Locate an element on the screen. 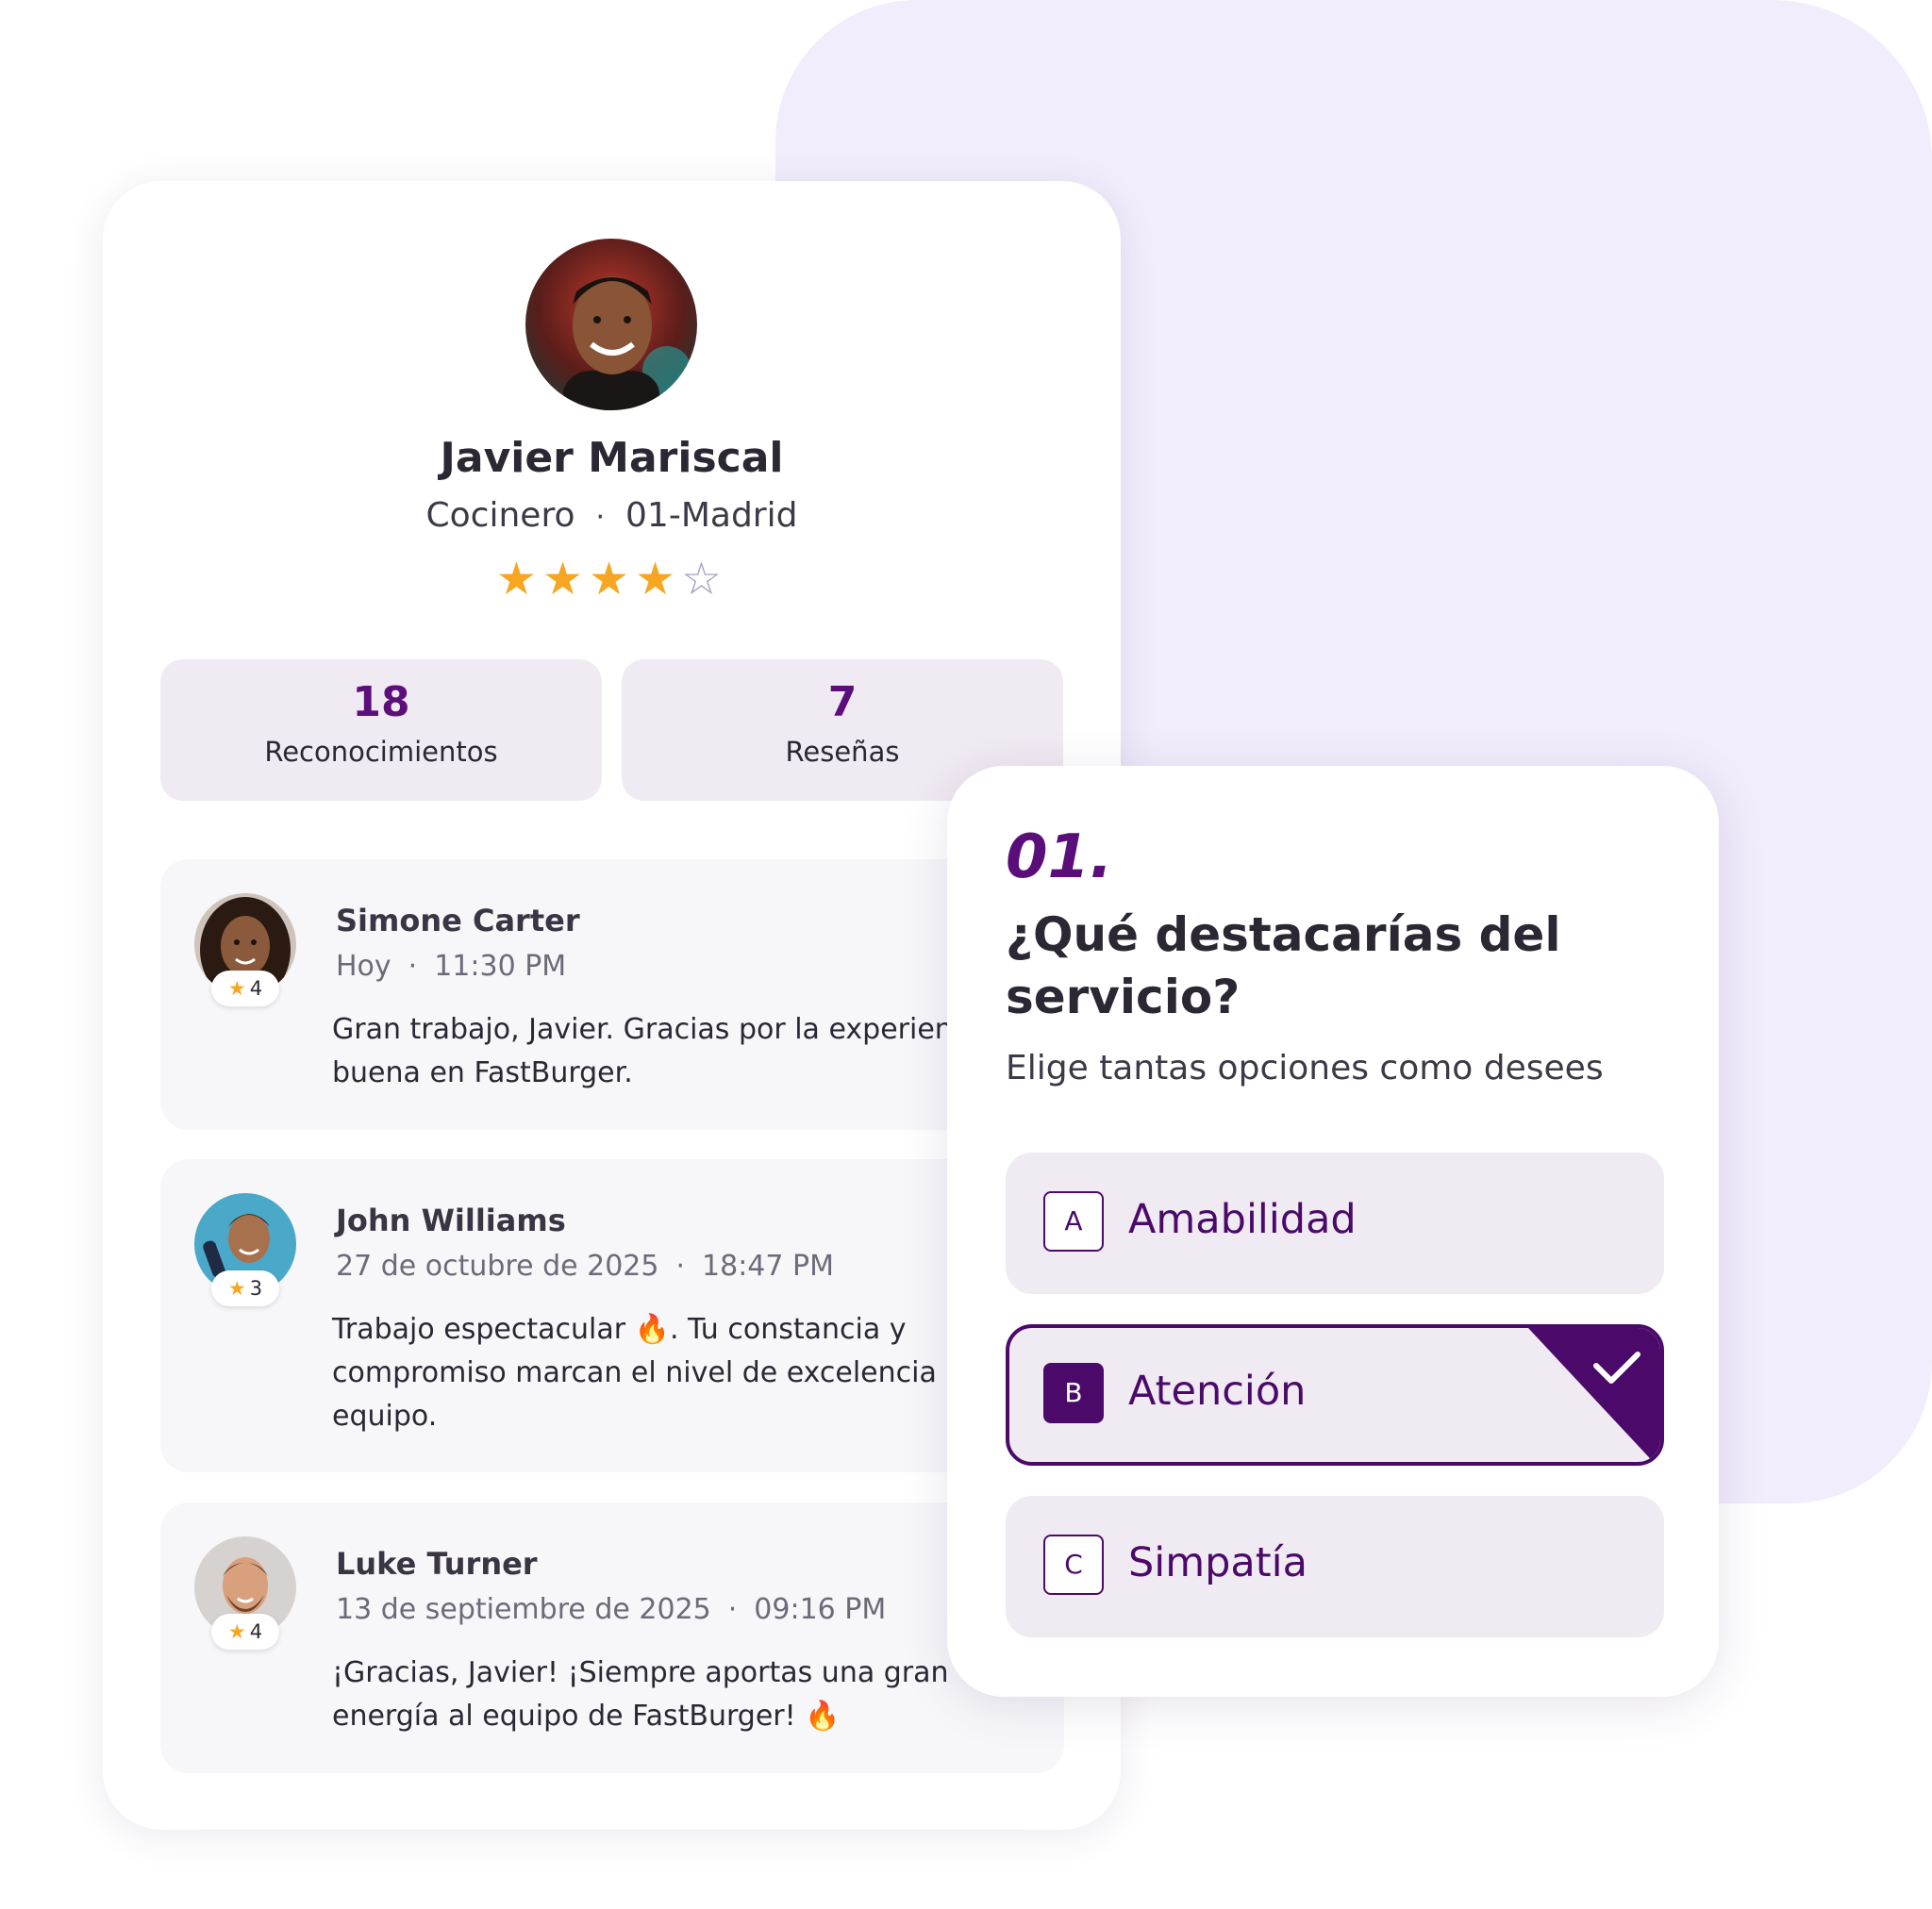 The image size is (1932, 1909). stat-recognitions: 18 Reconocimientos is located at coordinates (381, 730).